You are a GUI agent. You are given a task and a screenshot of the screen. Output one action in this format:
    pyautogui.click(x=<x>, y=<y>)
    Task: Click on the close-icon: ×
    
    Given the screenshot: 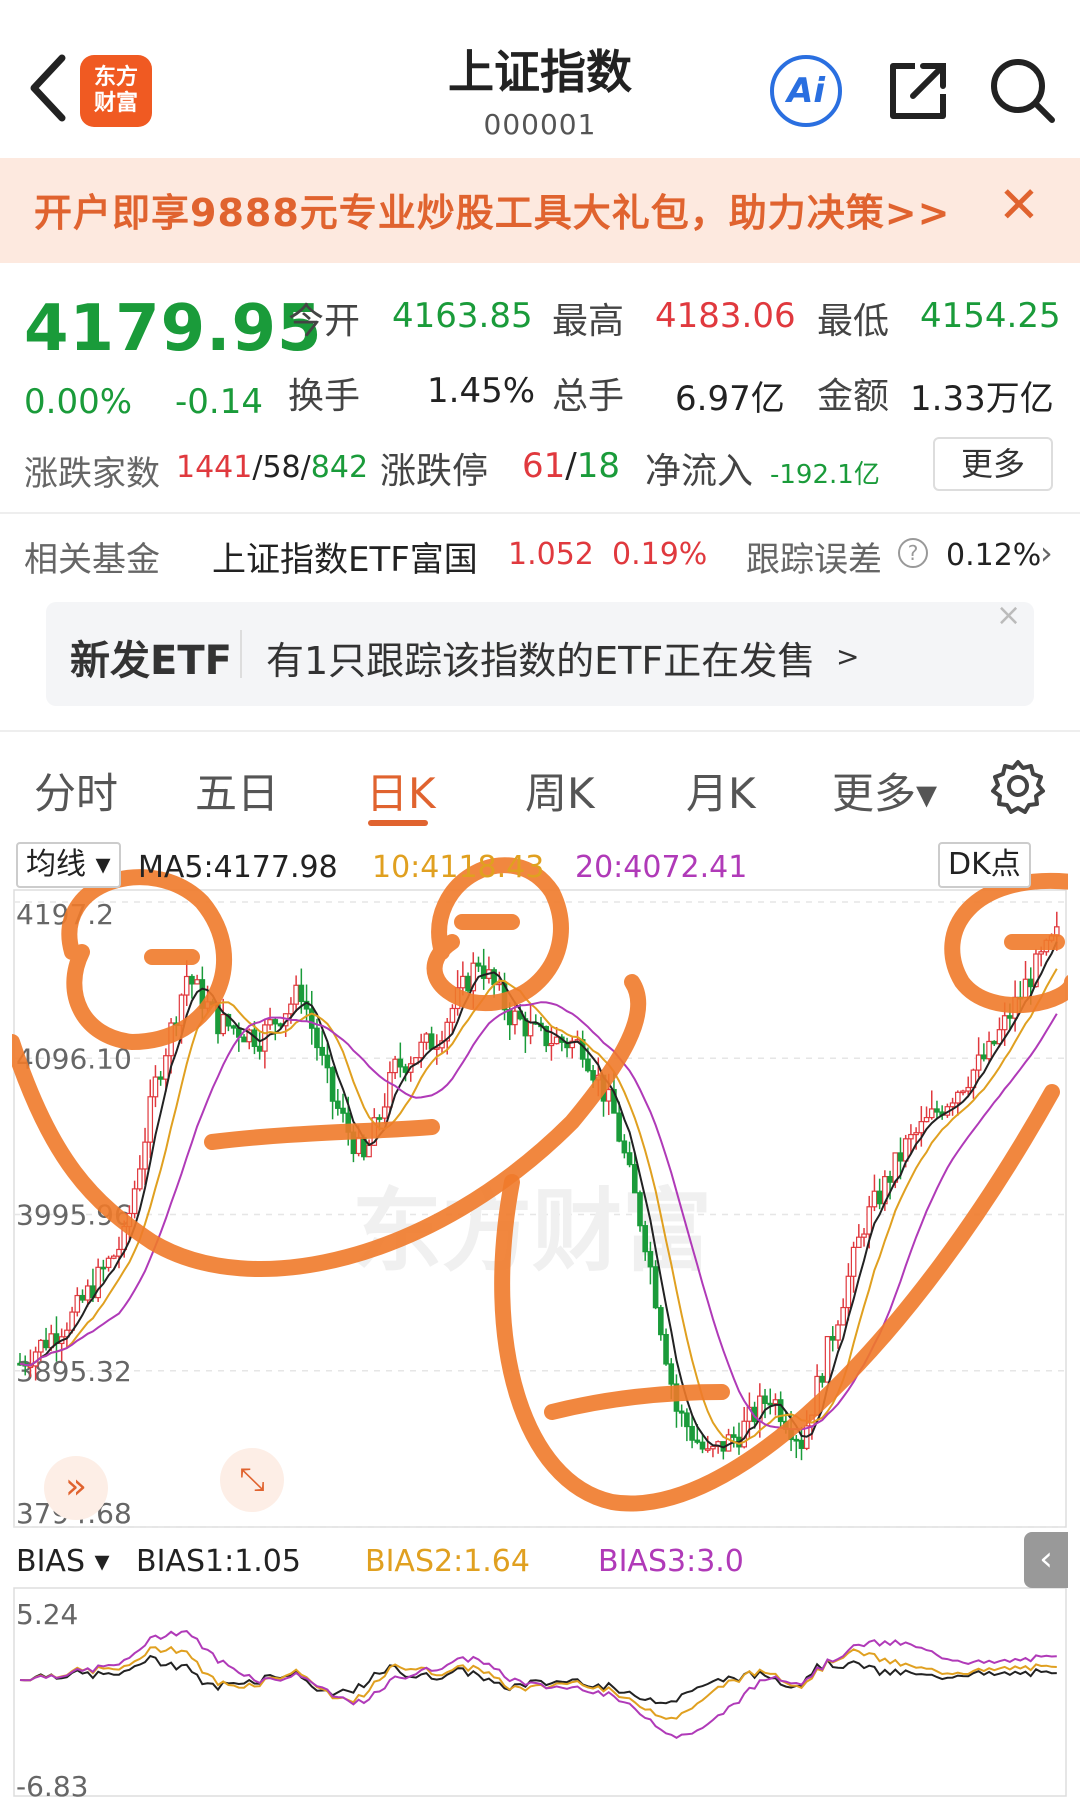 What is the action you would take?
    pyautogui.click(x=1008, y=615)
    